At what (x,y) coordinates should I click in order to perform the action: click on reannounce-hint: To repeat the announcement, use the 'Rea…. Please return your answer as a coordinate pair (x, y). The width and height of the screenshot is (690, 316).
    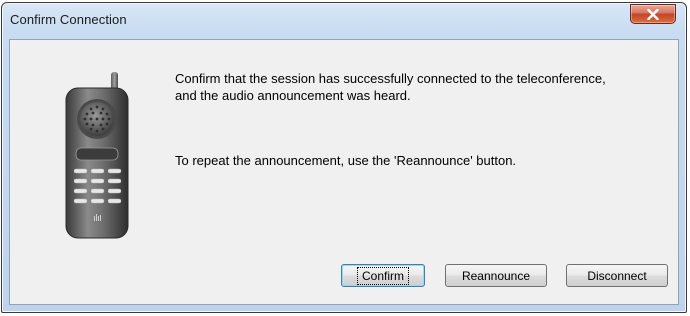
    Looking at the image, I should click on (346, 160).